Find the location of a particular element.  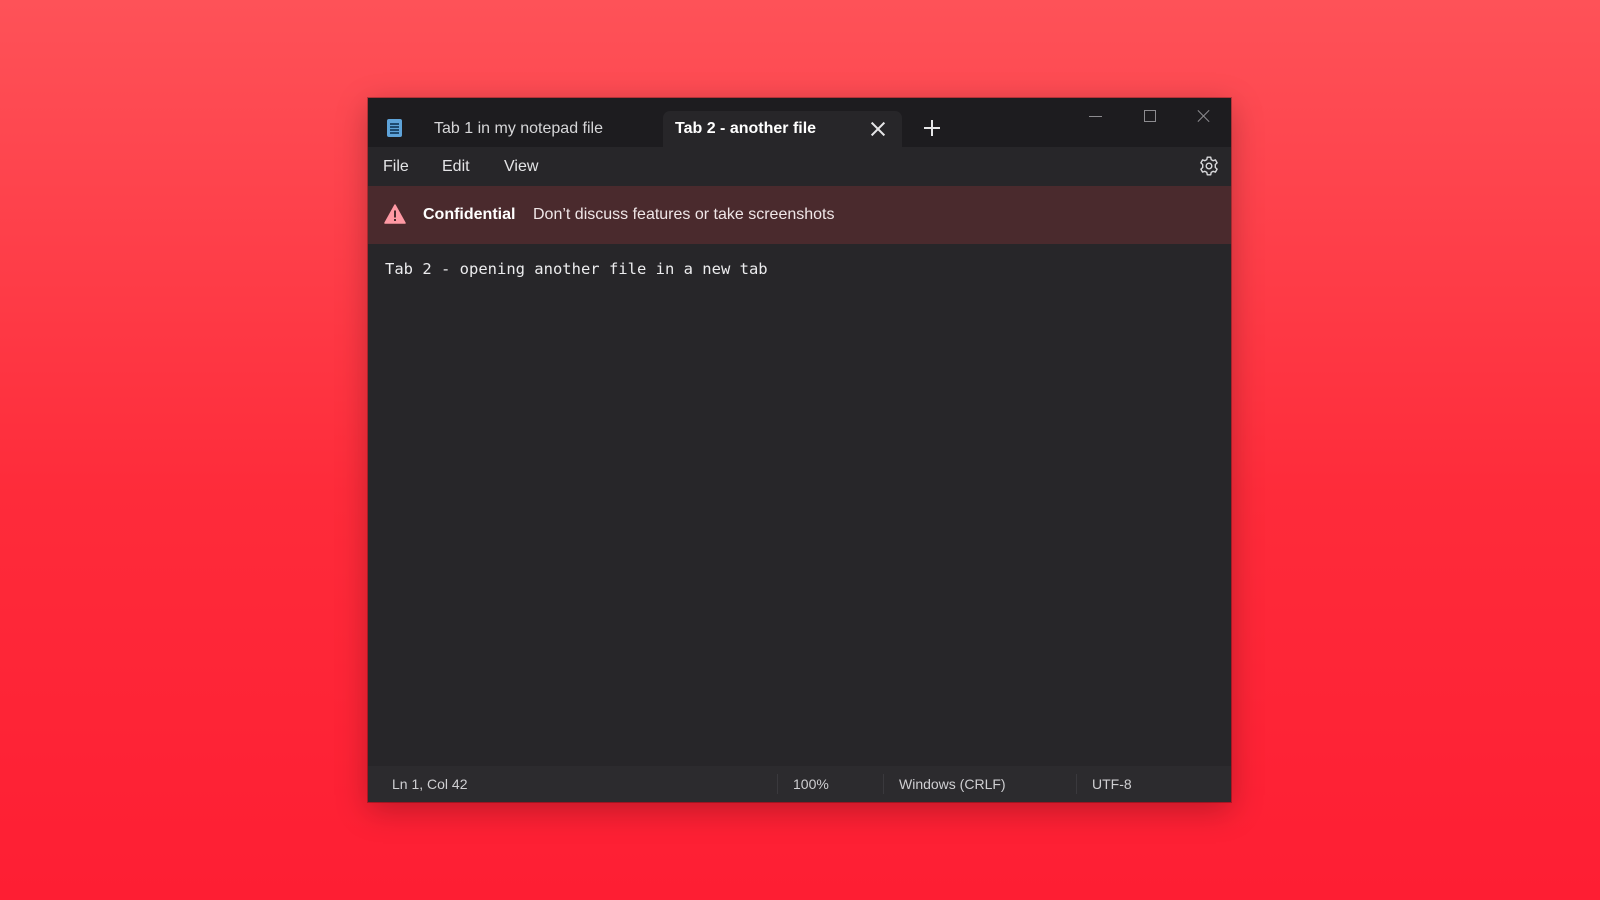

maximize-button is located at coordinates (1150, 116).